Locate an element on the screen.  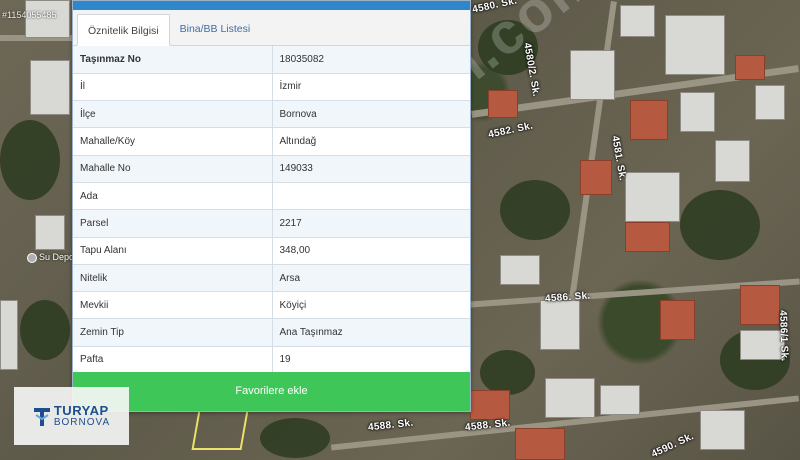
logo-line-2: BORNOVA is located at coordinates (82, 422).